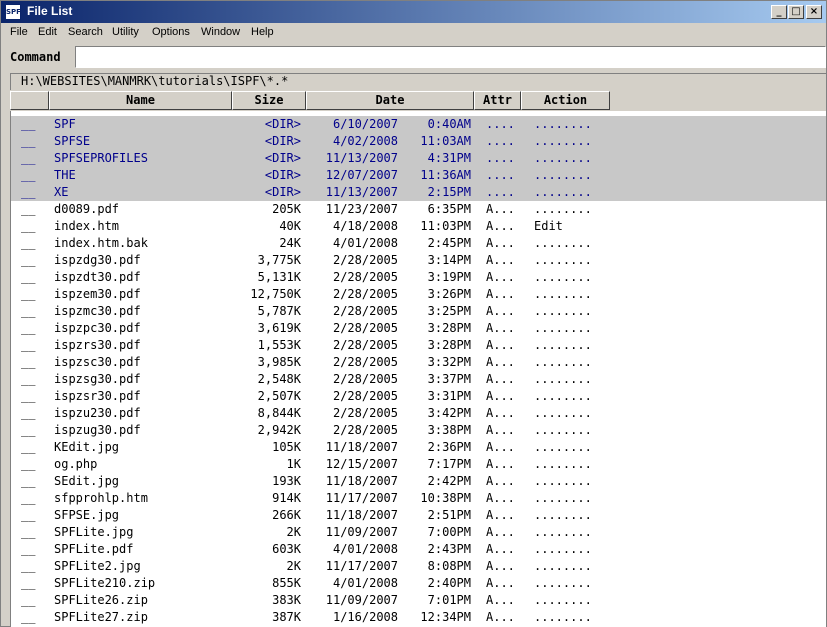 This screenshot has height=627, width=827. What do you see at coordinates (13, 12) in the screenshot?
I see `spf-app-icon: SPF` at bounding box center [13, 12].